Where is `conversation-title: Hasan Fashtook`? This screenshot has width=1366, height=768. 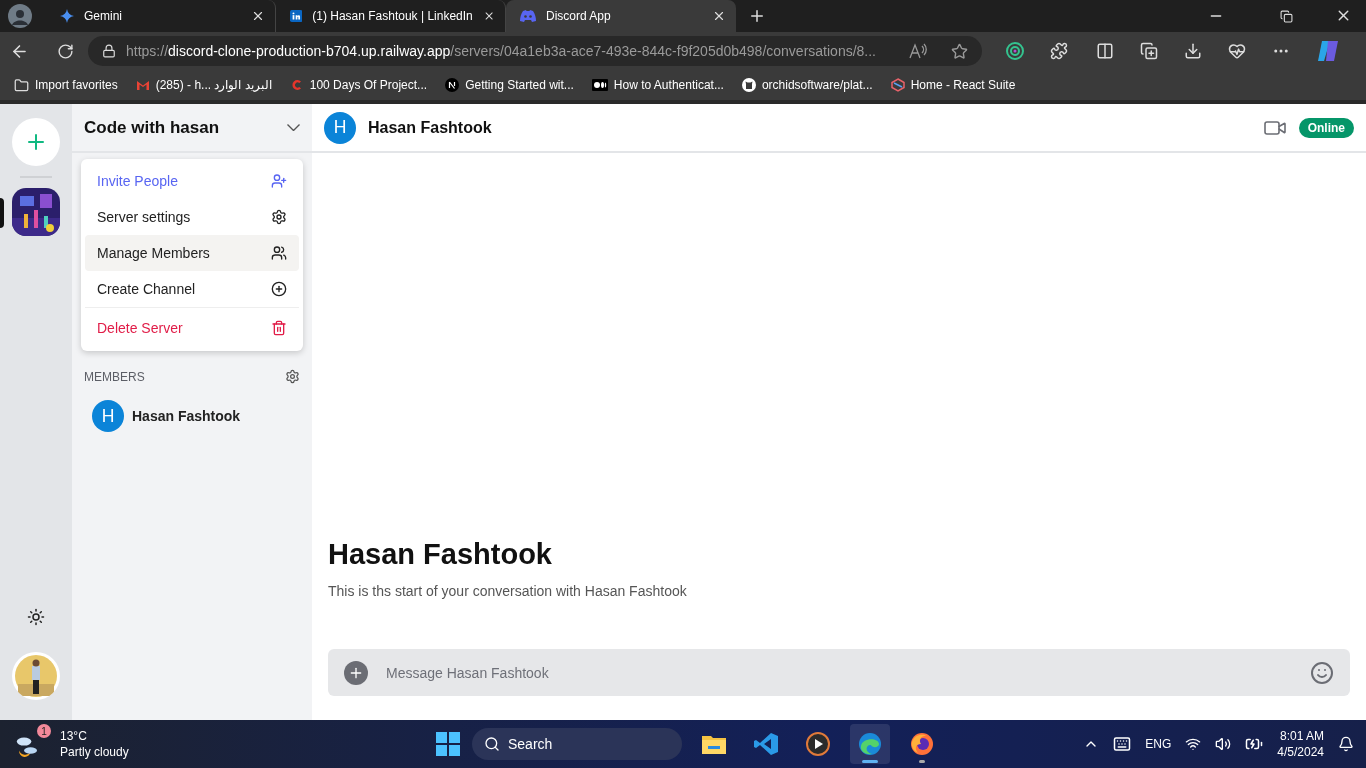
conversation-title: Hasan Fashtook is located at coordinates (430, 127).